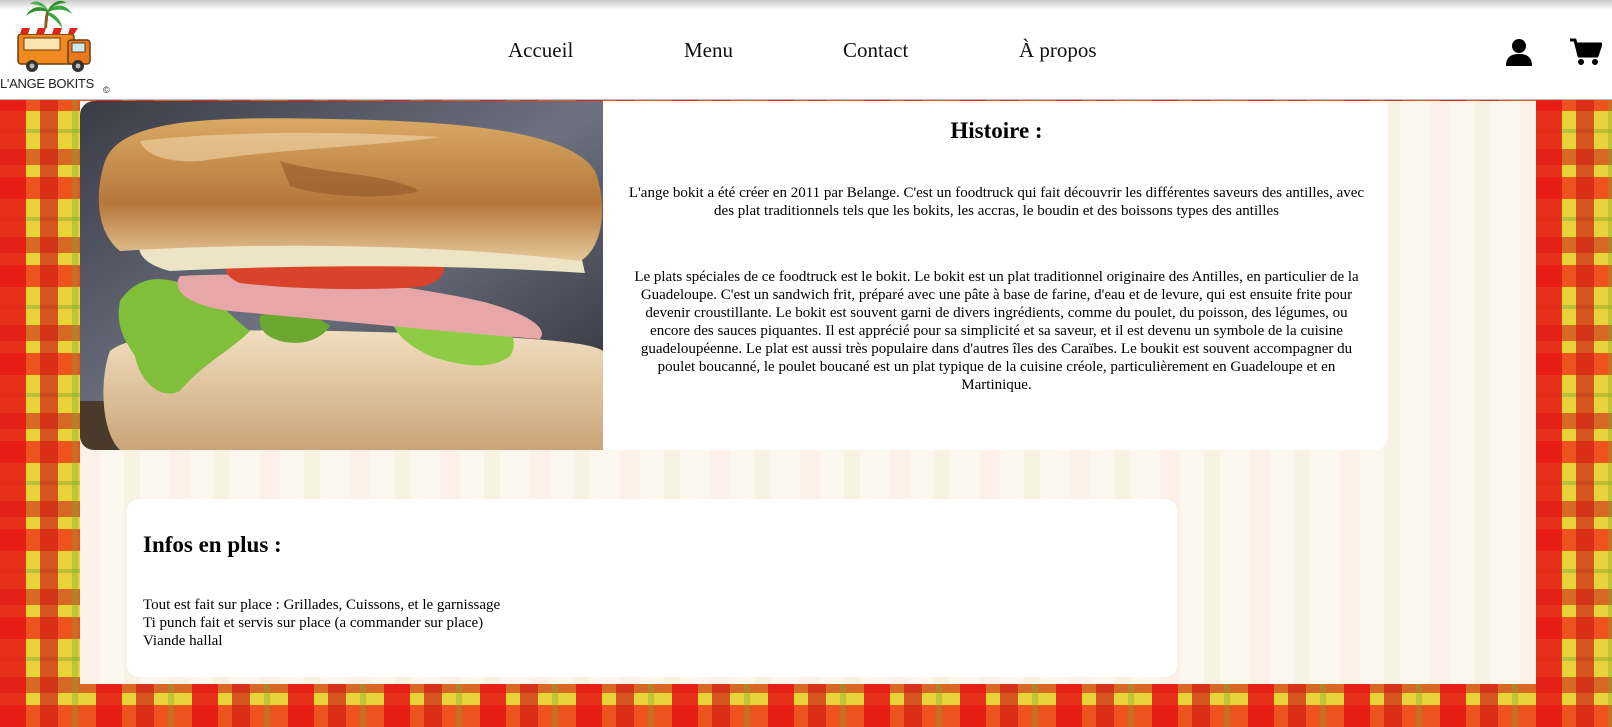 Image resolution: width=1612 pixels, height=727 pixels. I want to click on histoire-heading: Histoire :, so click(996, 130).